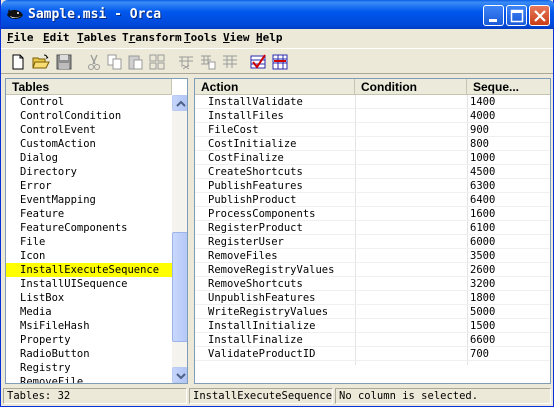 This screenshot has width=554, height=407. Describe the element at coordinates (482, 312) in the screenshot. I see `cell-sequence: 5000` at that location.